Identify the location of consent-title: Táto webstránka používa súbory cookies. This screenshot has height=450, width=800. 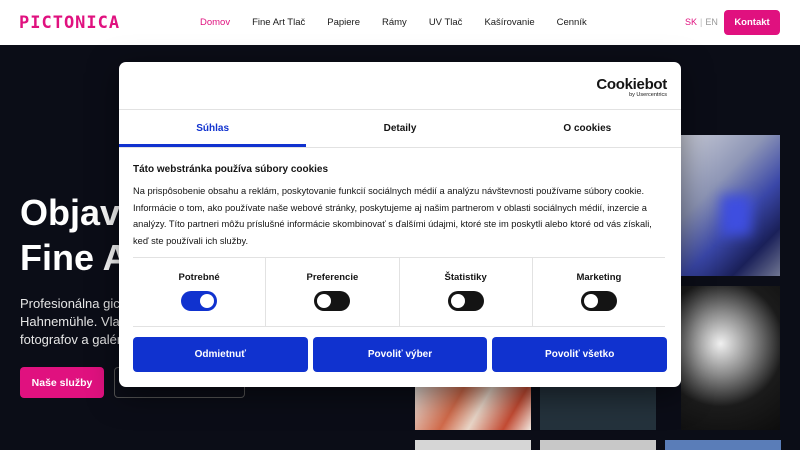
(231, 169).